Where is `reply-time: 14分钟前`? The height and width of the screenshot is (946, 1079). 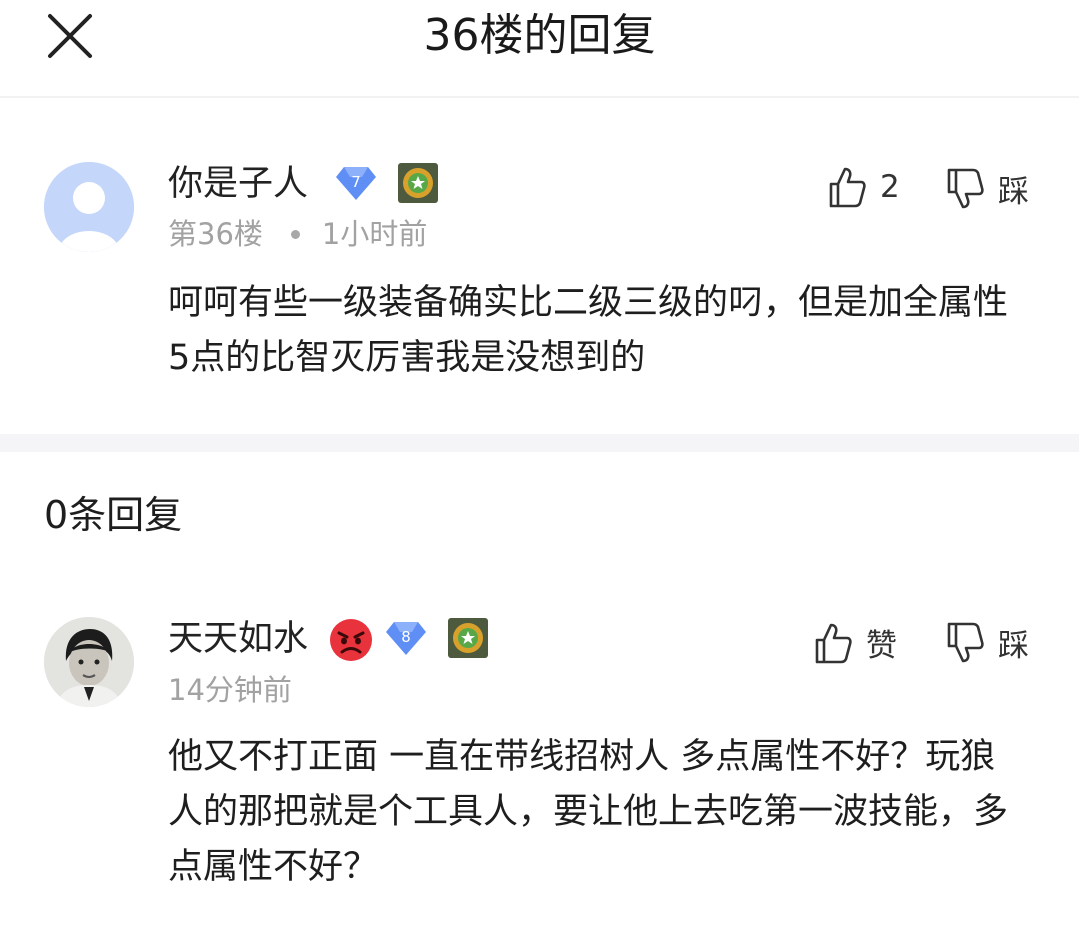
reply-time: 14分钟前 is located at coordinates (230, 690).